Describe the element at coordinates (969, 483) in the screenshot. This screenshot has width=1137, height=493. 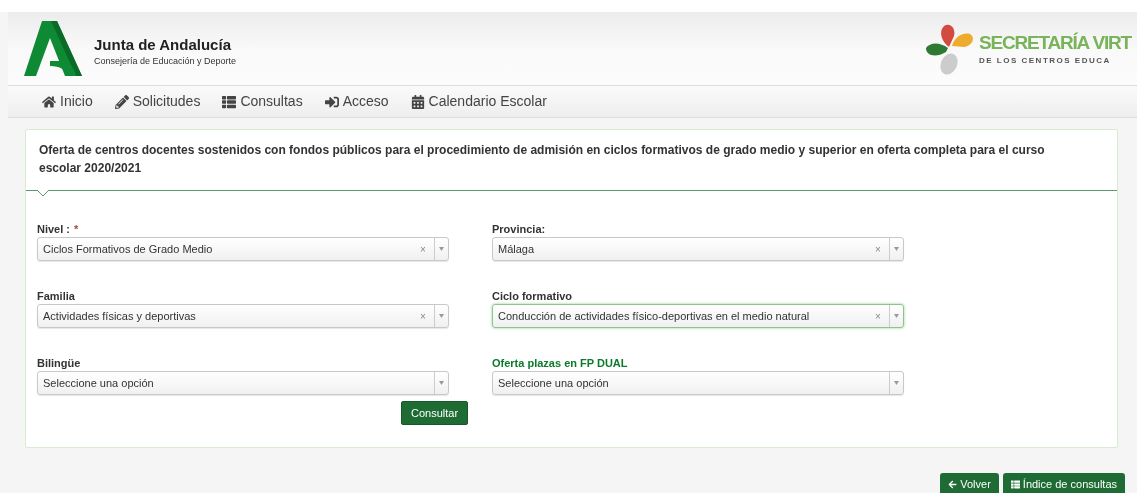
I see `footer-button: Volver` at that location.